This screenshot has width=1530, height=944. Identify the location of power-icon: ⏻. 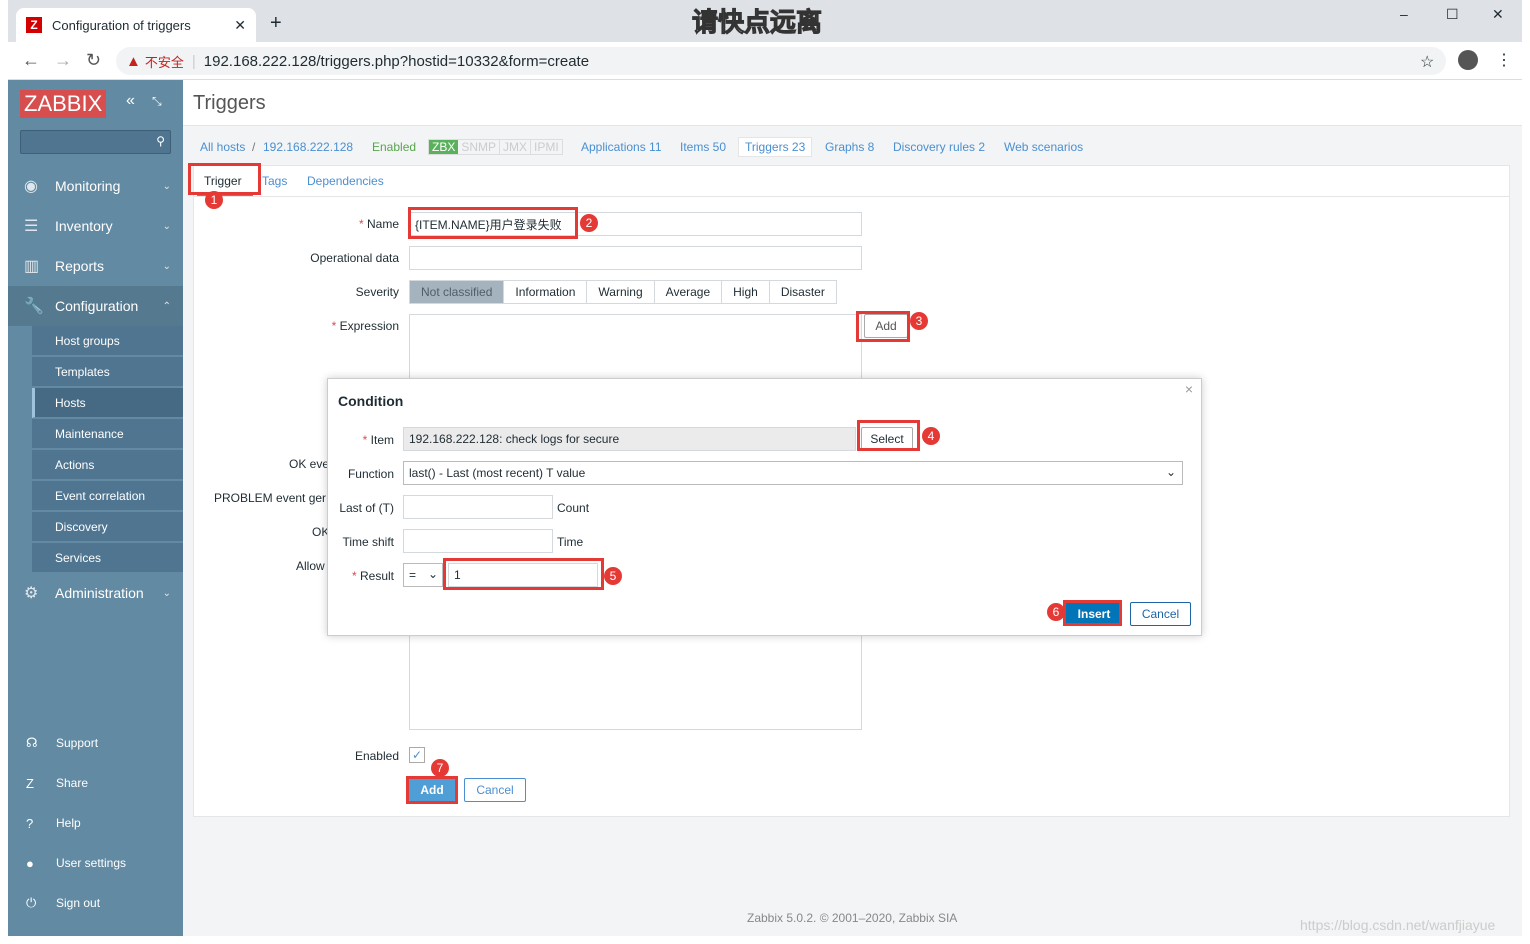
(31, 902).